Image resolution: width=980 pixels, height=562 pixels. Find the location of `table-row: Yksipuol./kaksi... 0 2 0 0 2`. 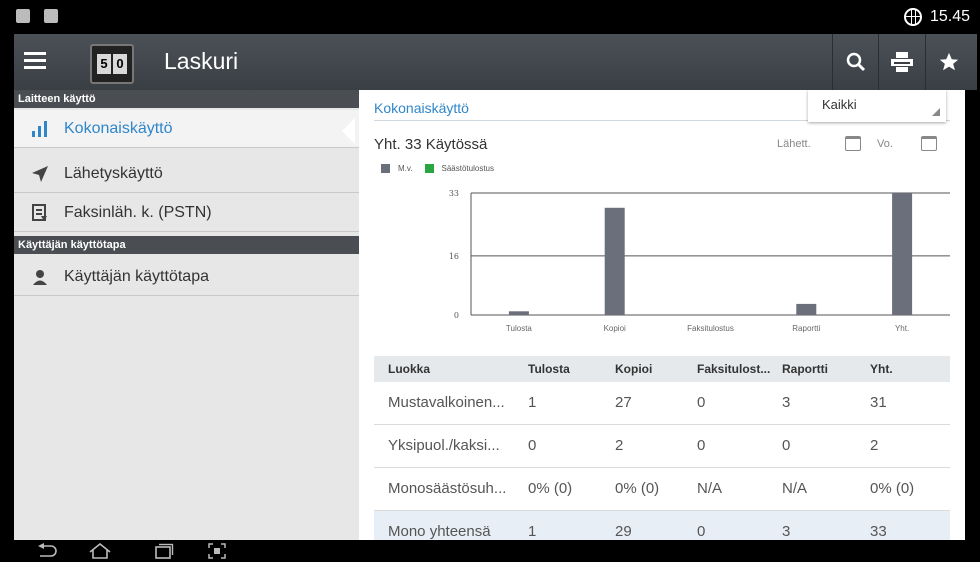

table-row: Yksipuol./kaksi... 0 2 0 0 2 is located at coordinates (662, 446).